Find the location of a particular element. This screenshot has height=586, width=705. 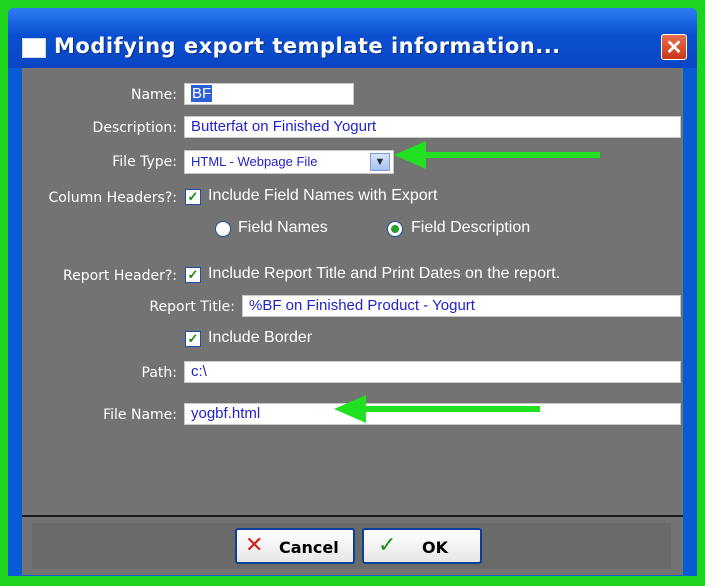

include-border-label: Include Border is located at coordinates (260, 337).